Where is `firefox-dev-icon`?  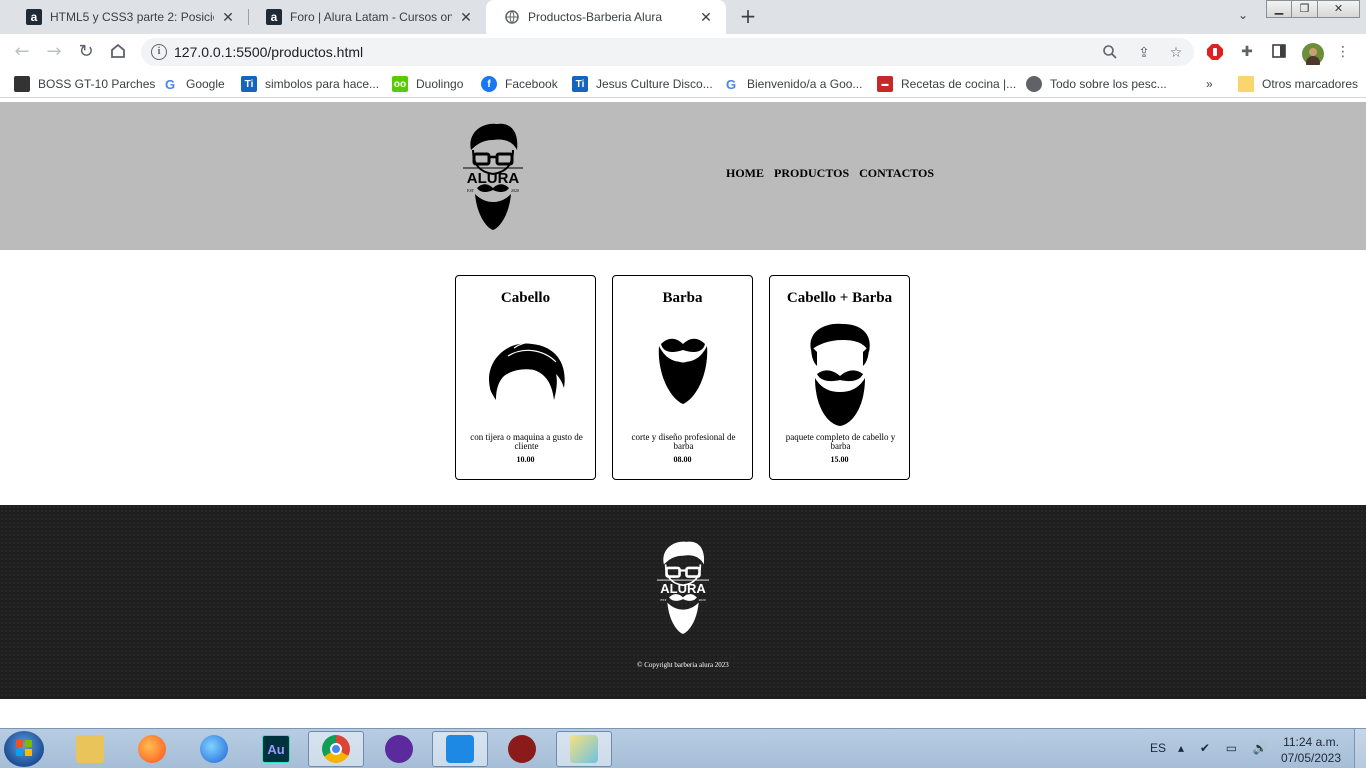
firefox-dev-icon is located at coordinates (214, 749).